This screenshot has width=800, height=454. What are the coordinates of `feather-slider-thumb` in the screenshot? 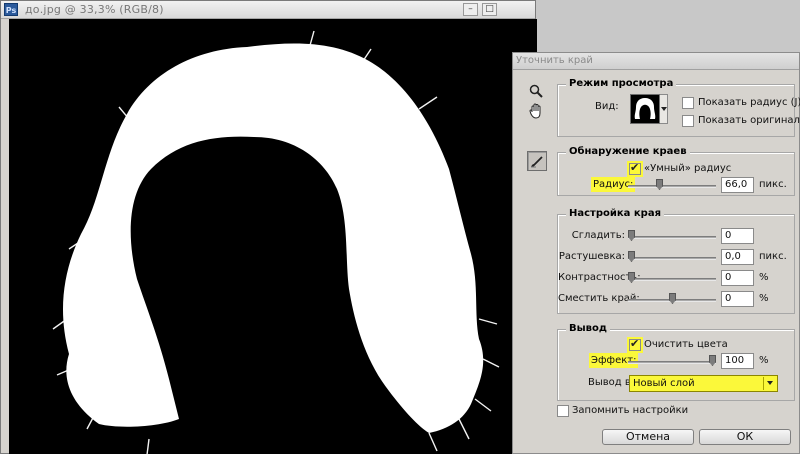 It's located at (631, 256).